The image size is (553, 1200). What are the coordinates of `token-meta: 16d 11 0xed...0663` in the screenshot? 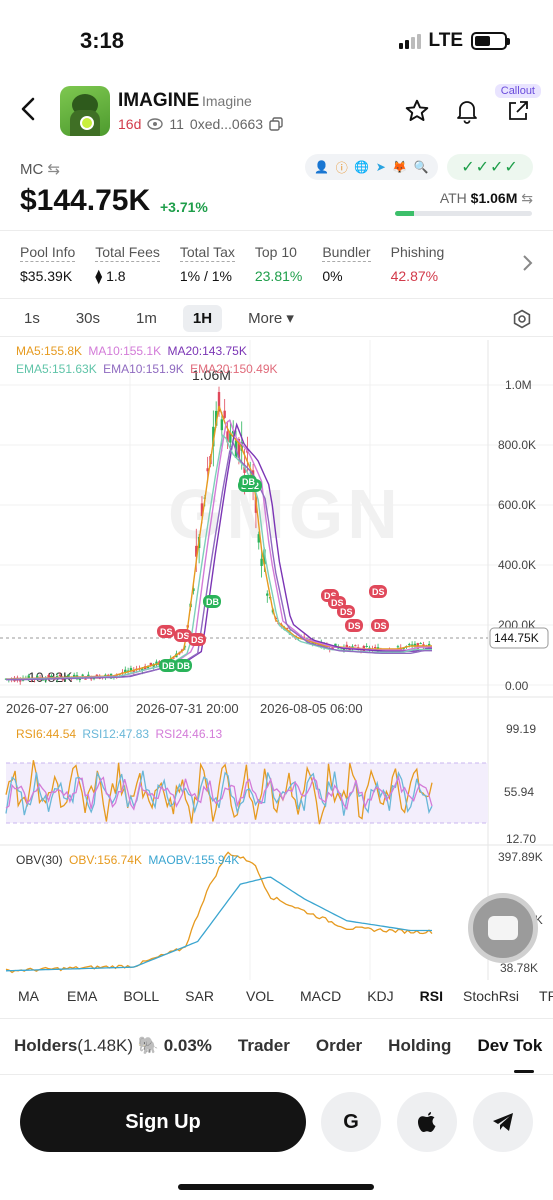 It's located at (200, 124).